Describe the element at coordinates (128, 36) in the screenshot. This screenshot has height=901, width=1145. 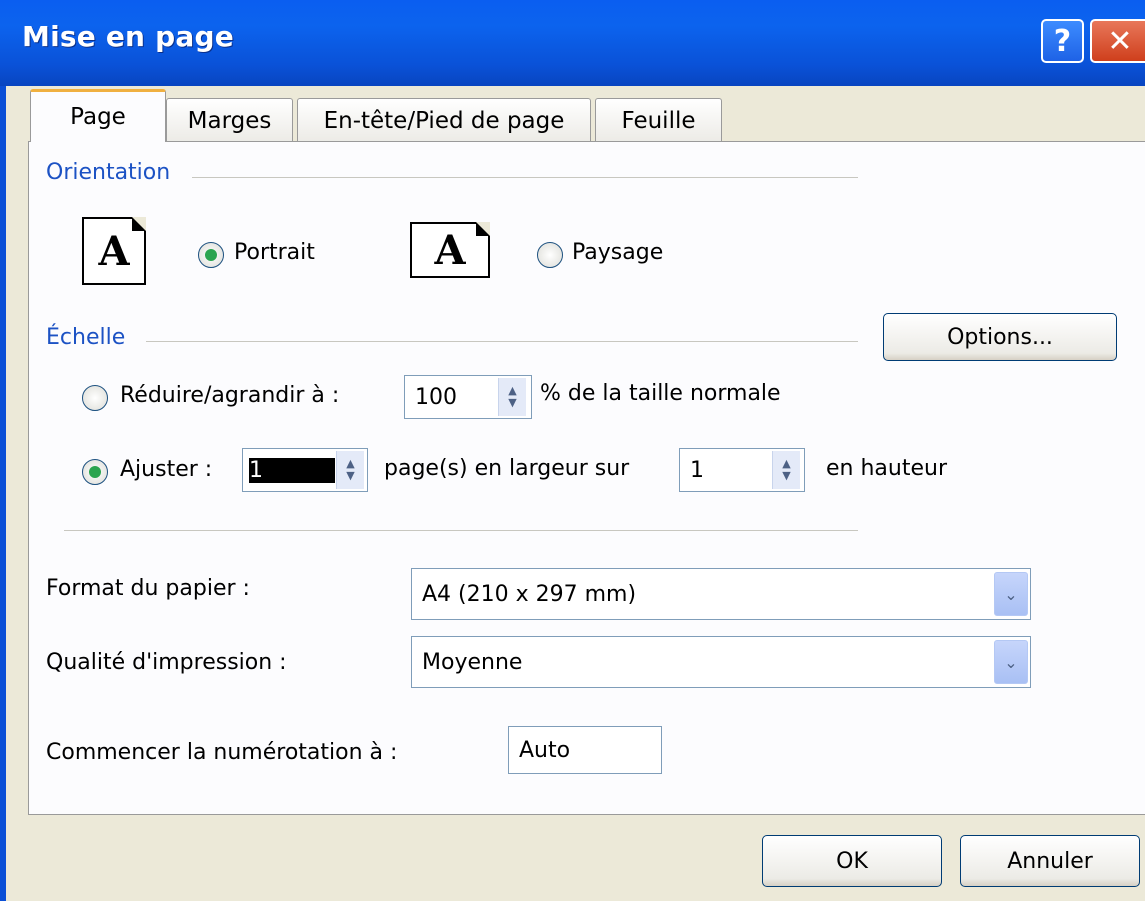
I see `window-title: Mise en page` at that location.